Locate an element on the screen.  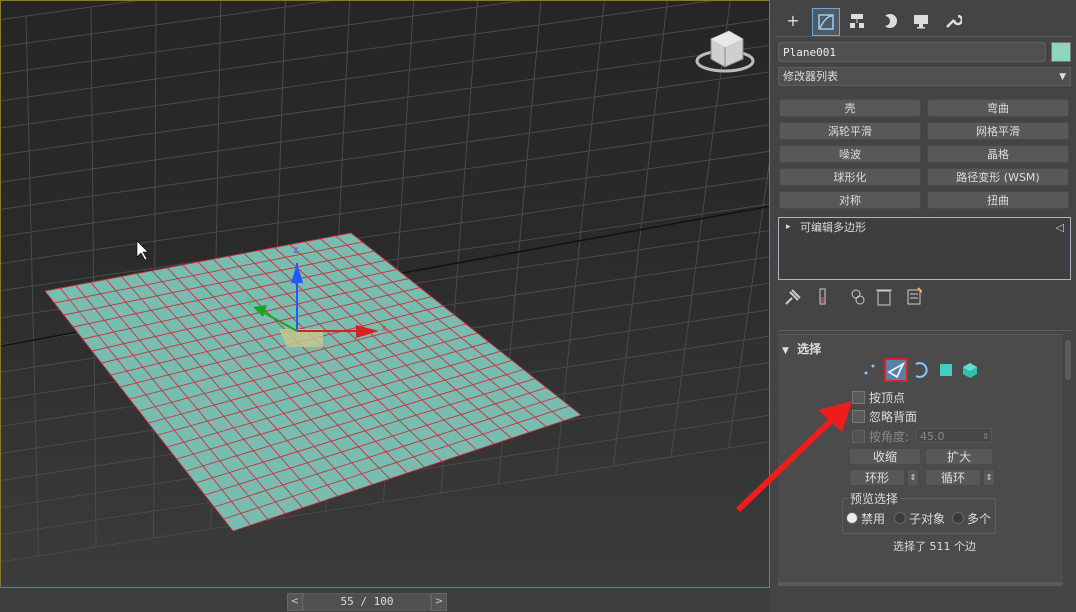
modifier-button-noise: 噪波 is located at coordinates (850, 154).